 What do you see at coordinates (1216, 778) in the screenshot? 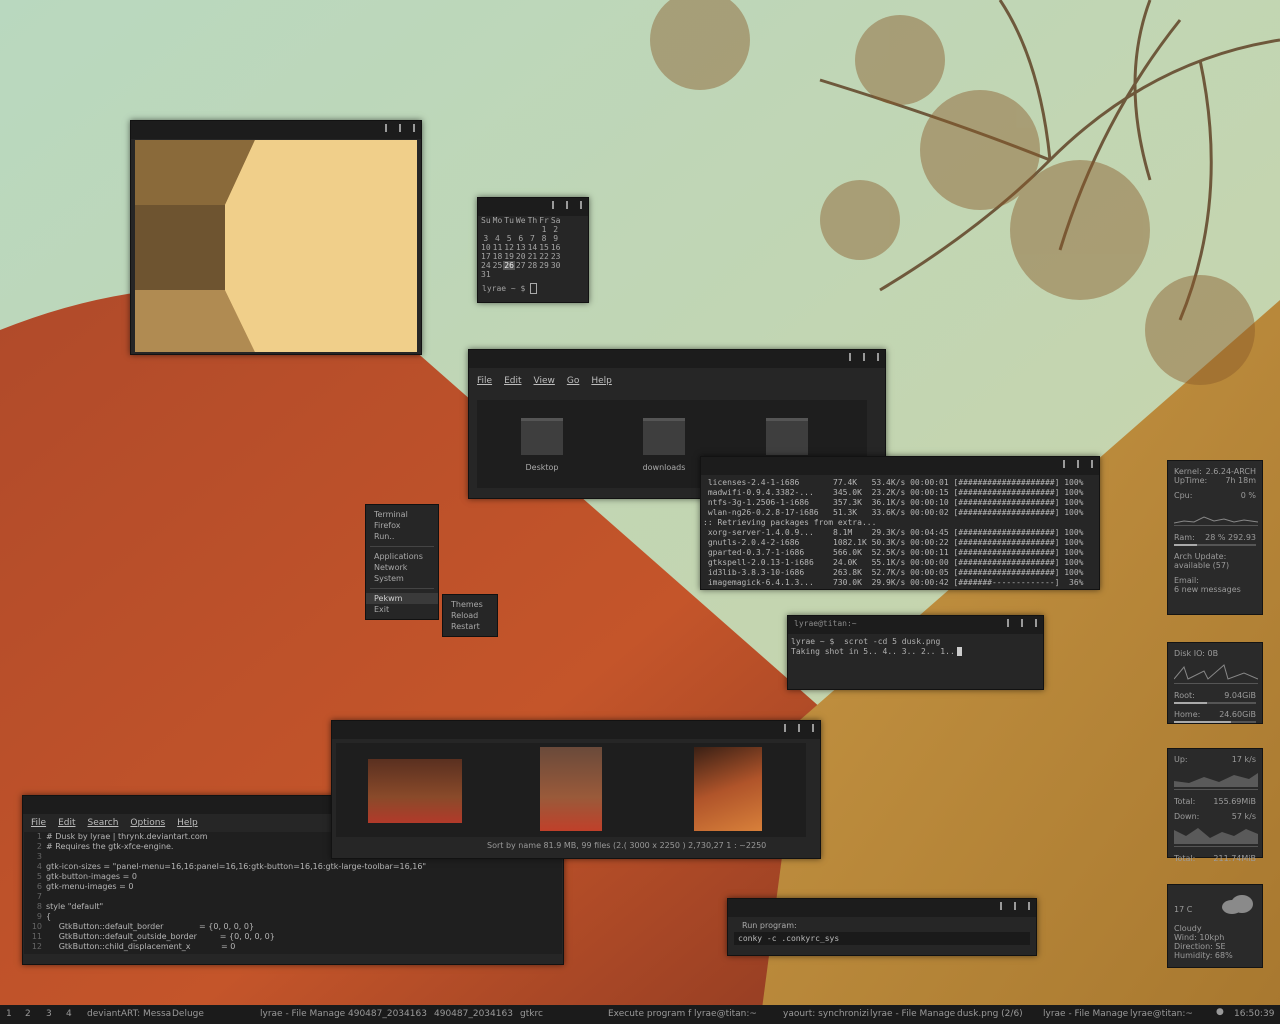
I see `upload-graph` at bounding box center [1216, 778].